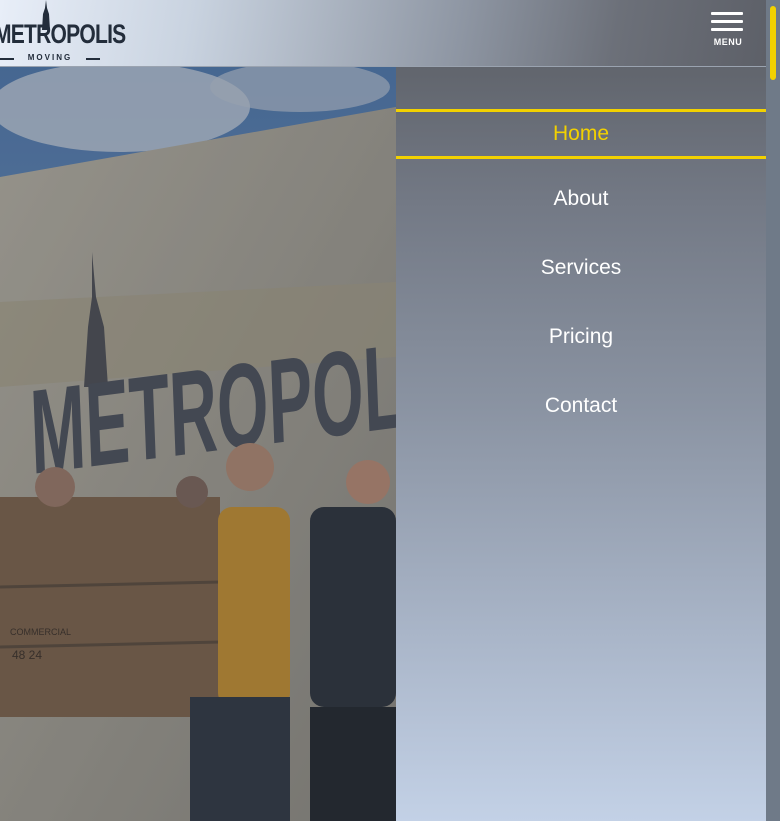 The image size is (780, 821). I want to click on nav-item-pricing: Pricing, so click(581, 337).